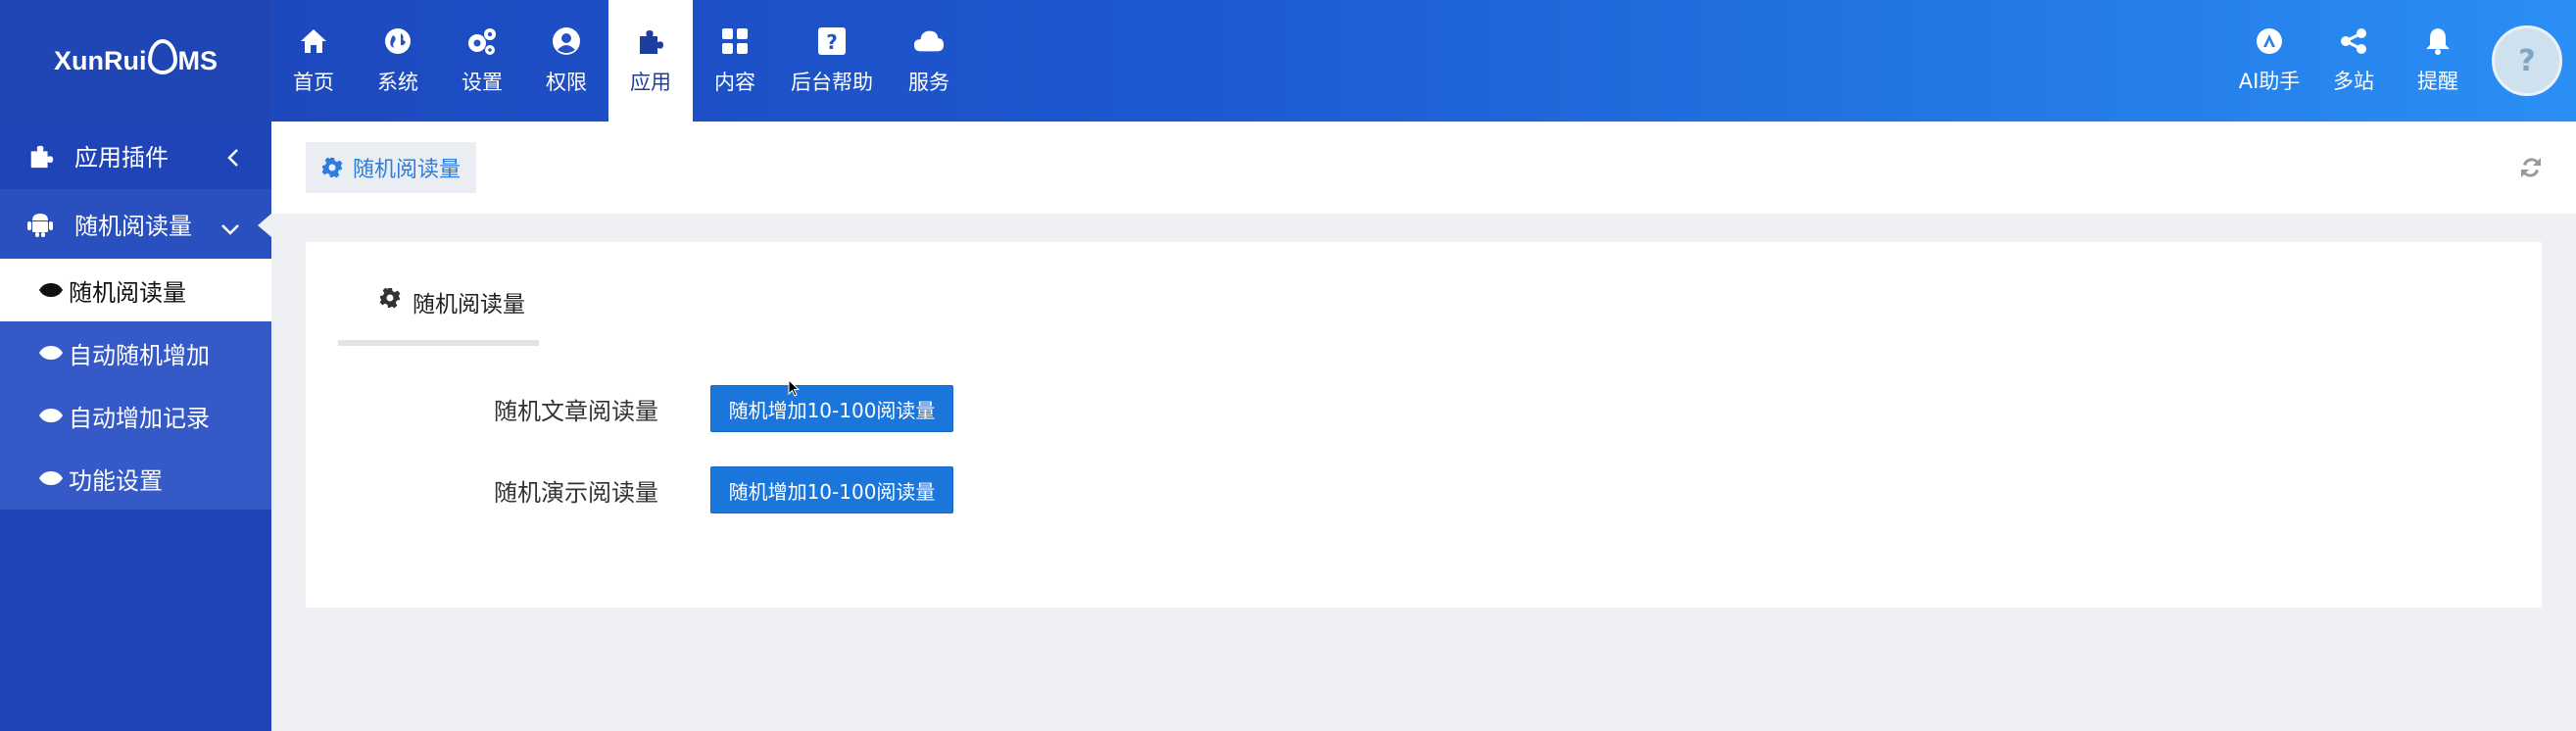  I want to click on grid-icon, so click(735, 41).